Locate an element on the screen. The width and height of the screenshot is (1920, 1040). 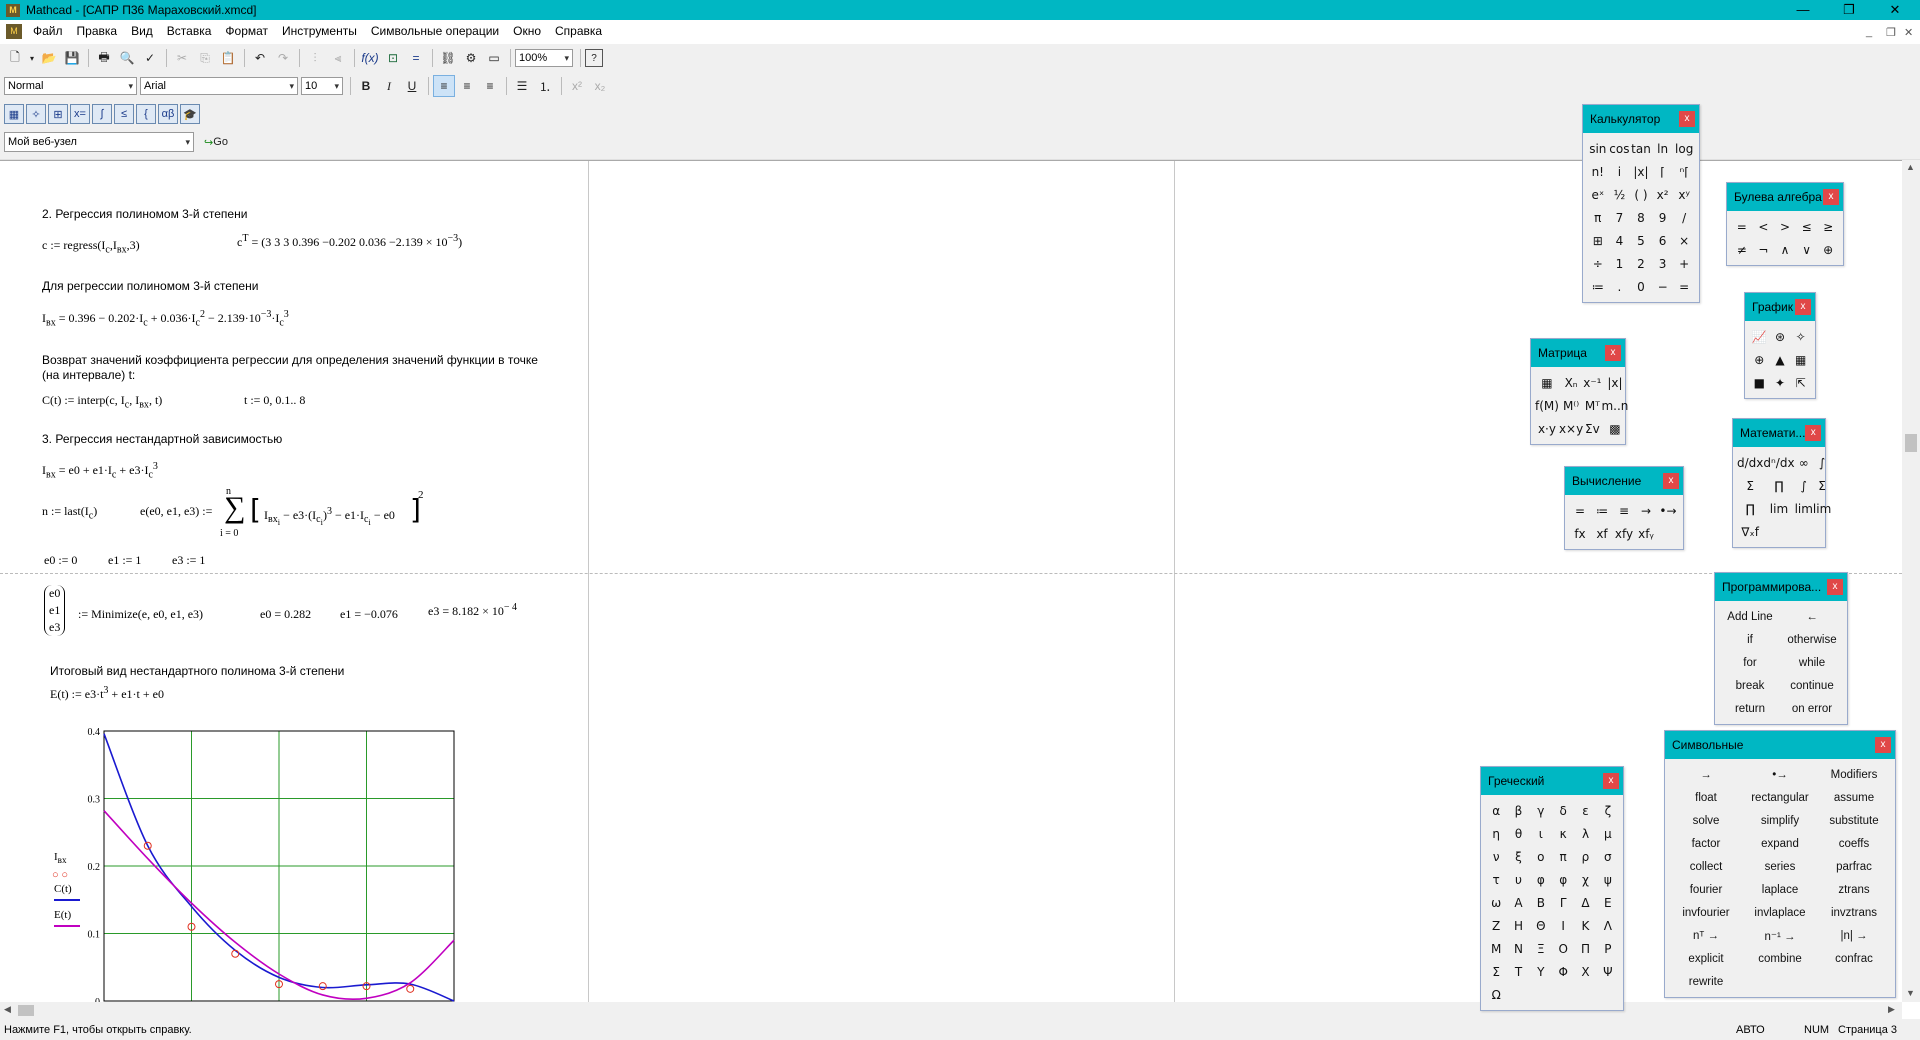
palette-calc-button: 5 is located at coordinates (1641, 240).